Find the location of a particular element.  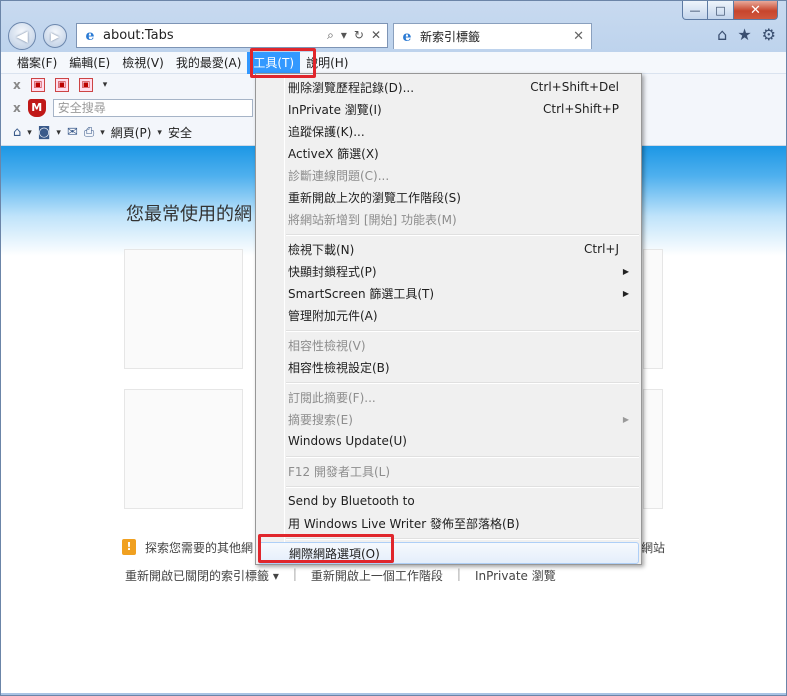

menu-item-shortcut: Ctrl+Shift+Del is located at coordinates (574, 87).